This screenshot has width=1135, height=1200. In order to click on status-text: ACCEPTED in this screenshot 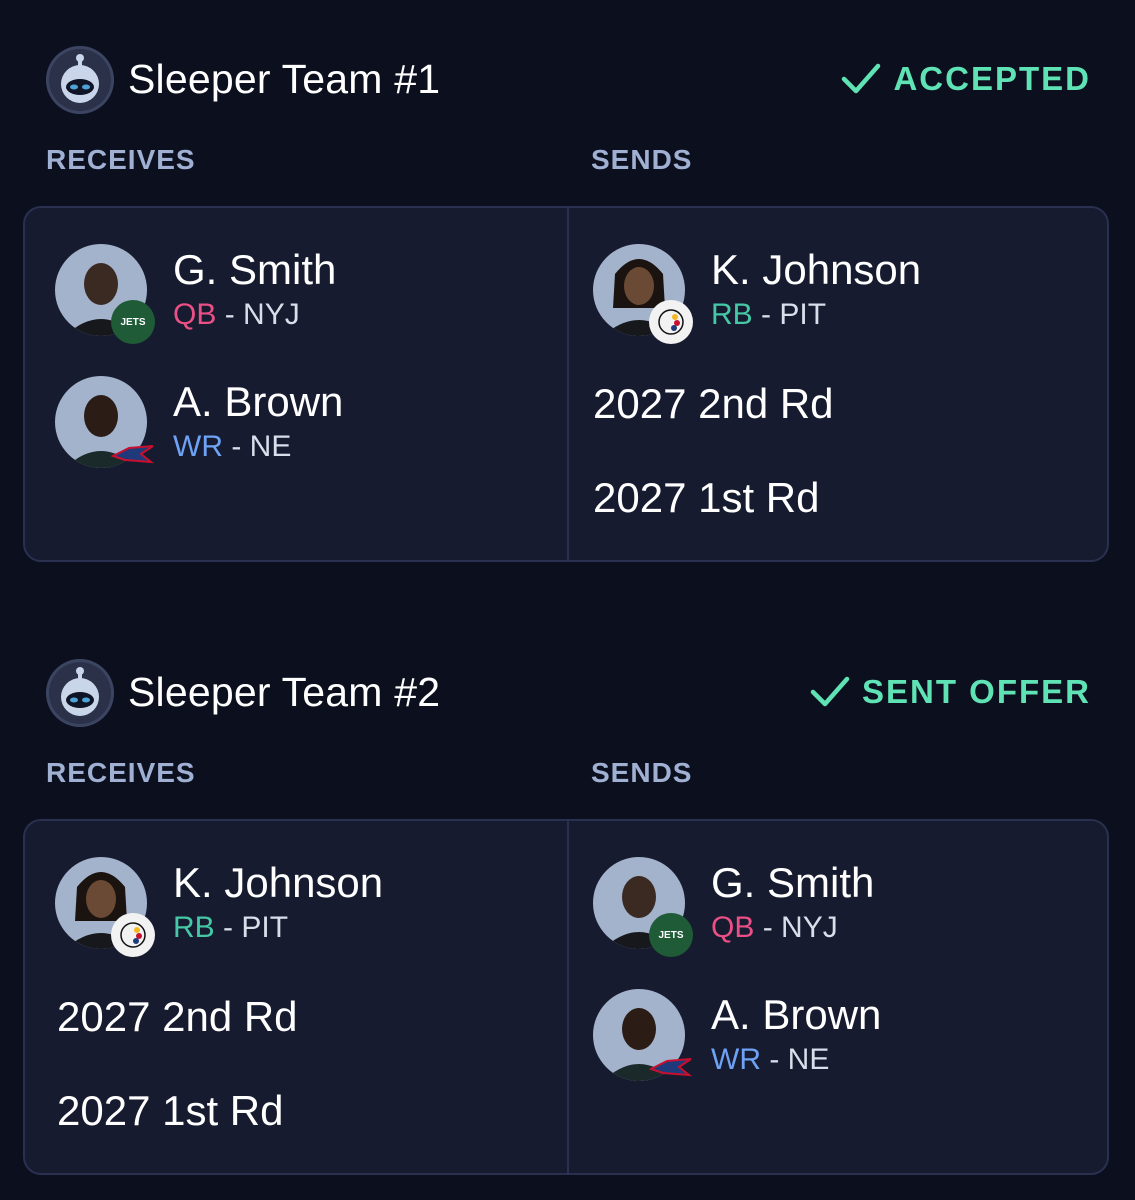, I will do `click(992, 78)`.